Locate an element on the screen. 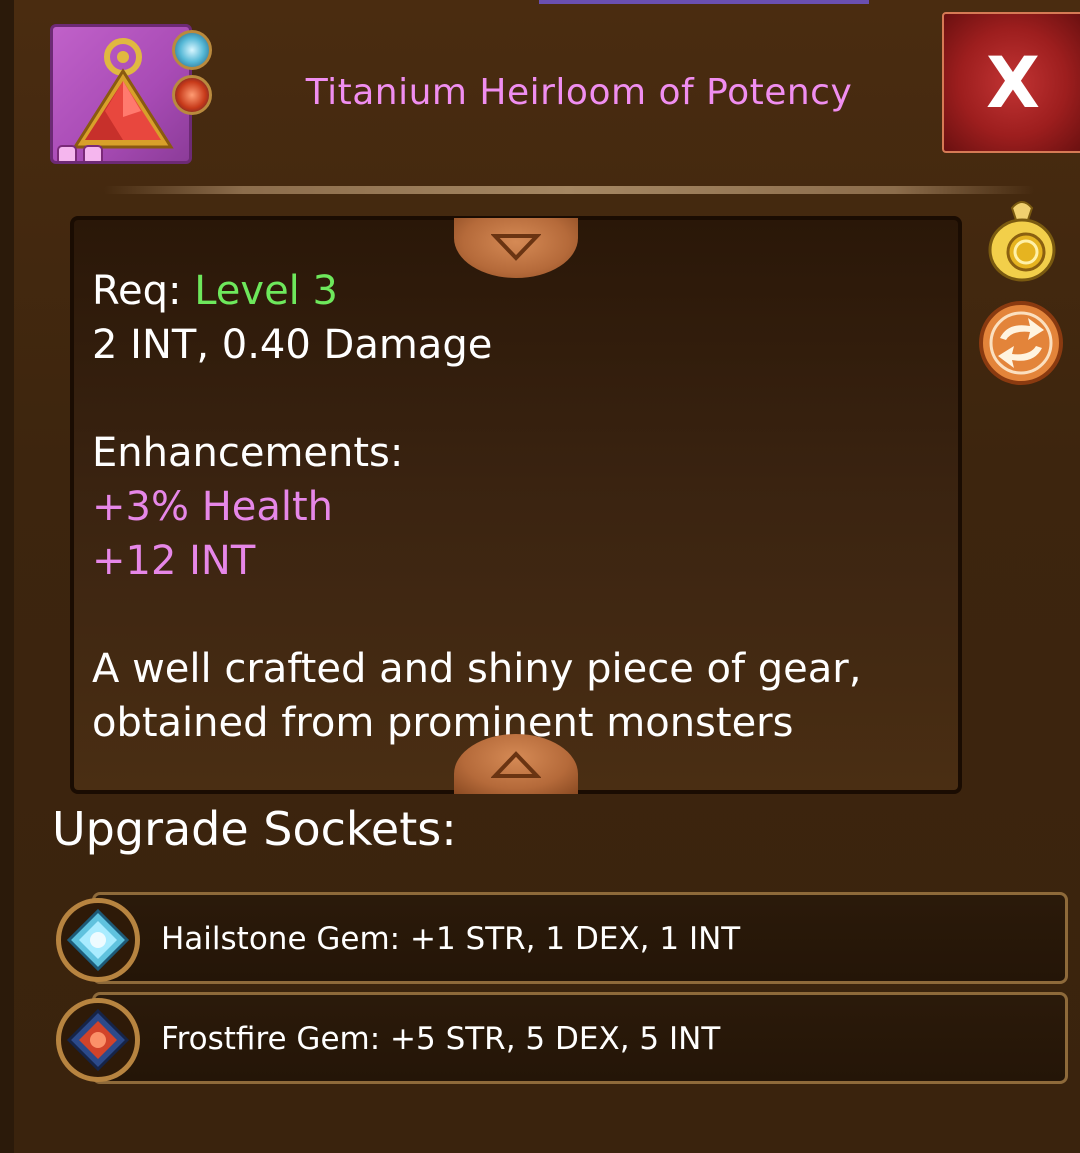 The width and height of the screenshot is (1080, 1153). swap-arrows-icon is located at coordinates (1021, 343).